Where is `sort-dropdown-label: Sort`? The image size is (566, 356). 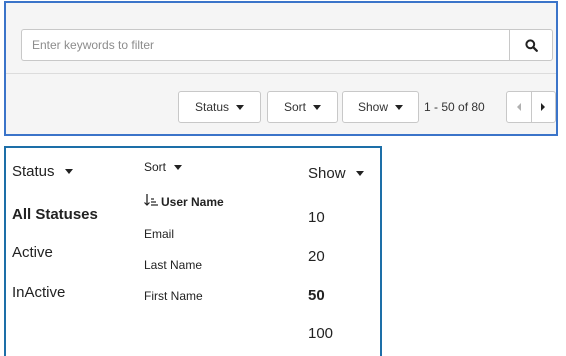 sort-dropdown-label: Sort is located at coordinates (294, 107).